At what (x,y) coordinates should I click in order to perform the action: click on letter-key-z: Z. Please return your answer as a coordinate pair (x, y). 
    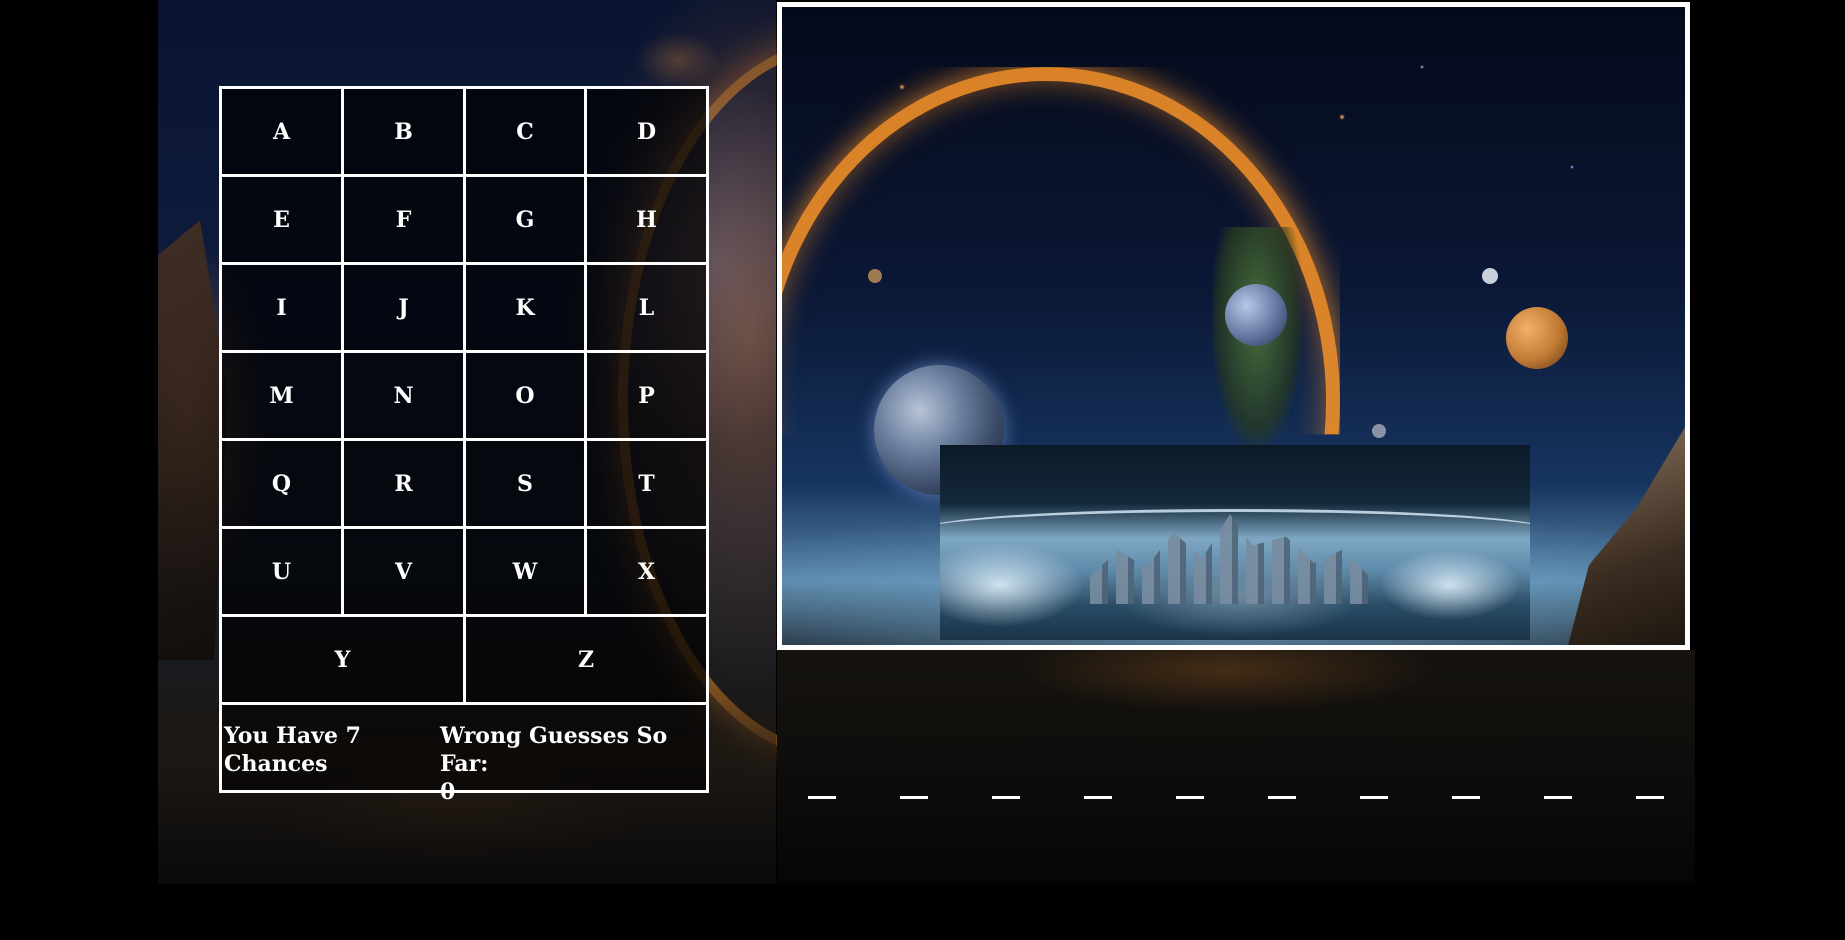
    Looking at the image, I should click on (586, 661).